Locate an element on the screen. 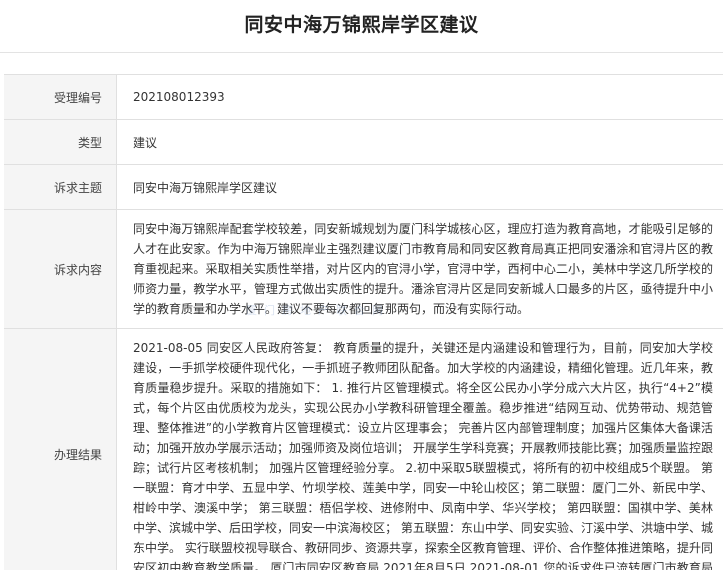  row-type: 类型 建议 is located at coordinates (363, 142).